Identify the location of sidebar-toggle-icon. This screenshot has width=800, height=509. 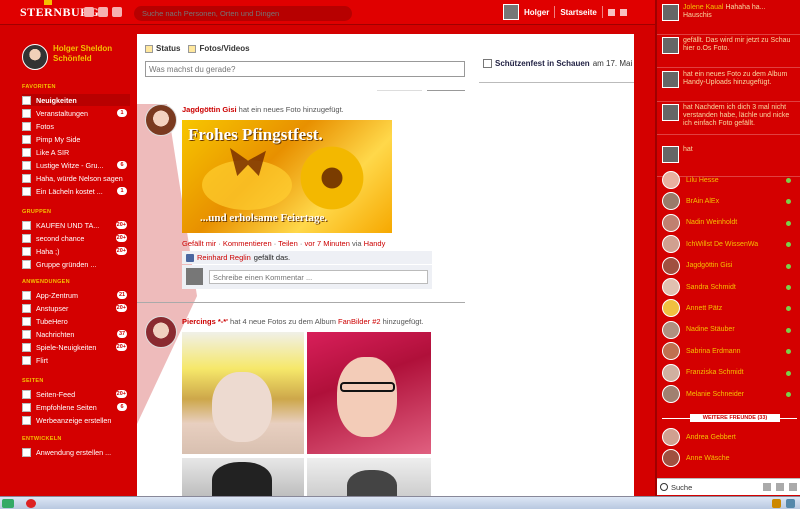
(793, 487).